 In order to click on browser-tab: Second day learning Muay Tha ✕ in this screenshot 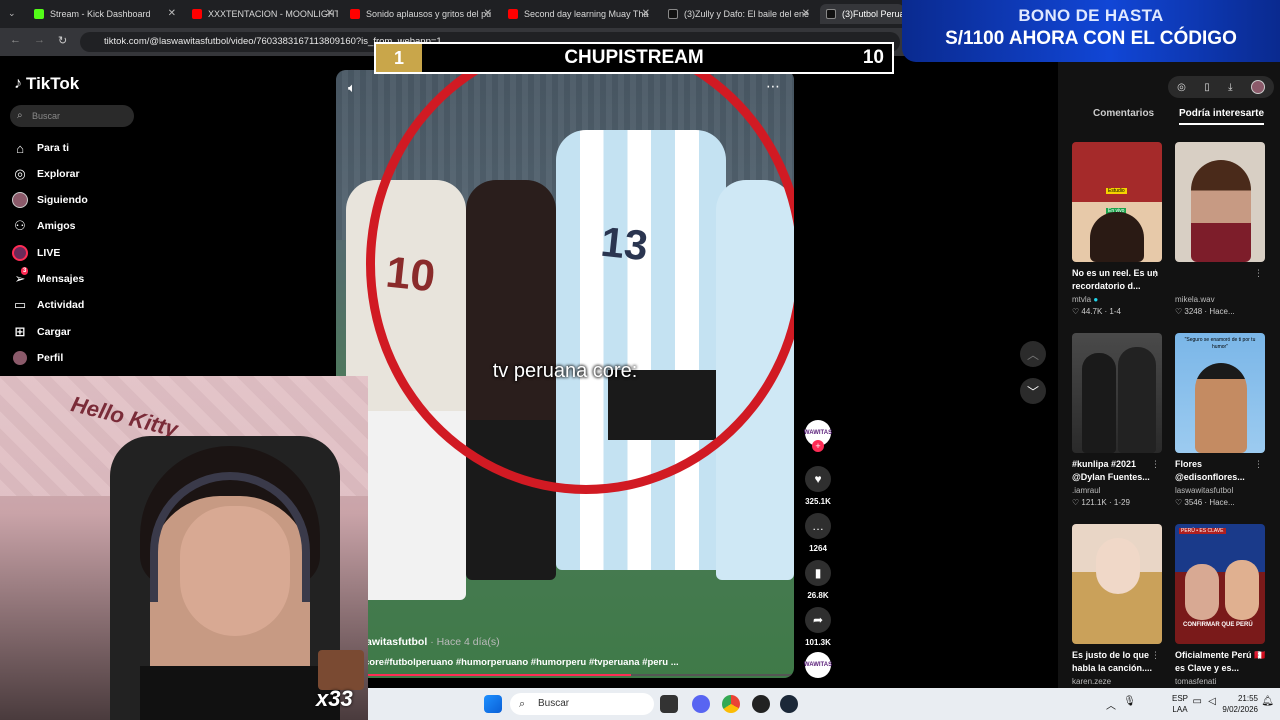, I will do `click(578, 14)`.